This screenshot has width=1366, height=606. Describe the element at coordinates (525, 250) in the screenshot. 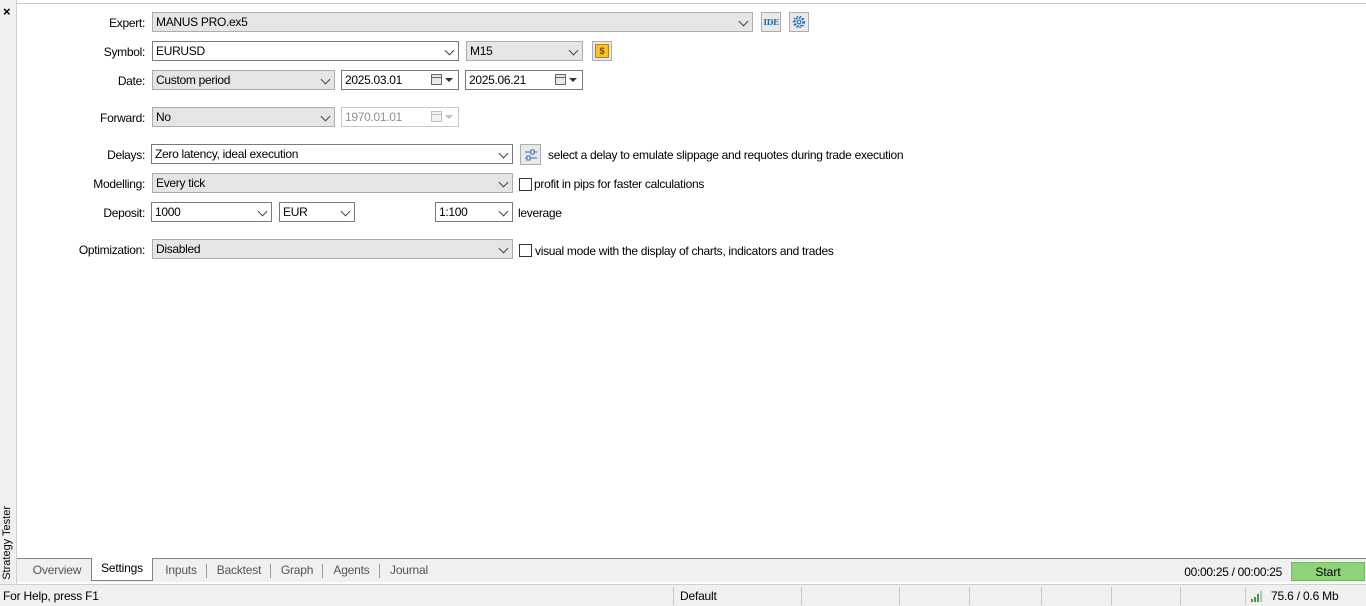

I see `visual-mode-checkbox` at that location.